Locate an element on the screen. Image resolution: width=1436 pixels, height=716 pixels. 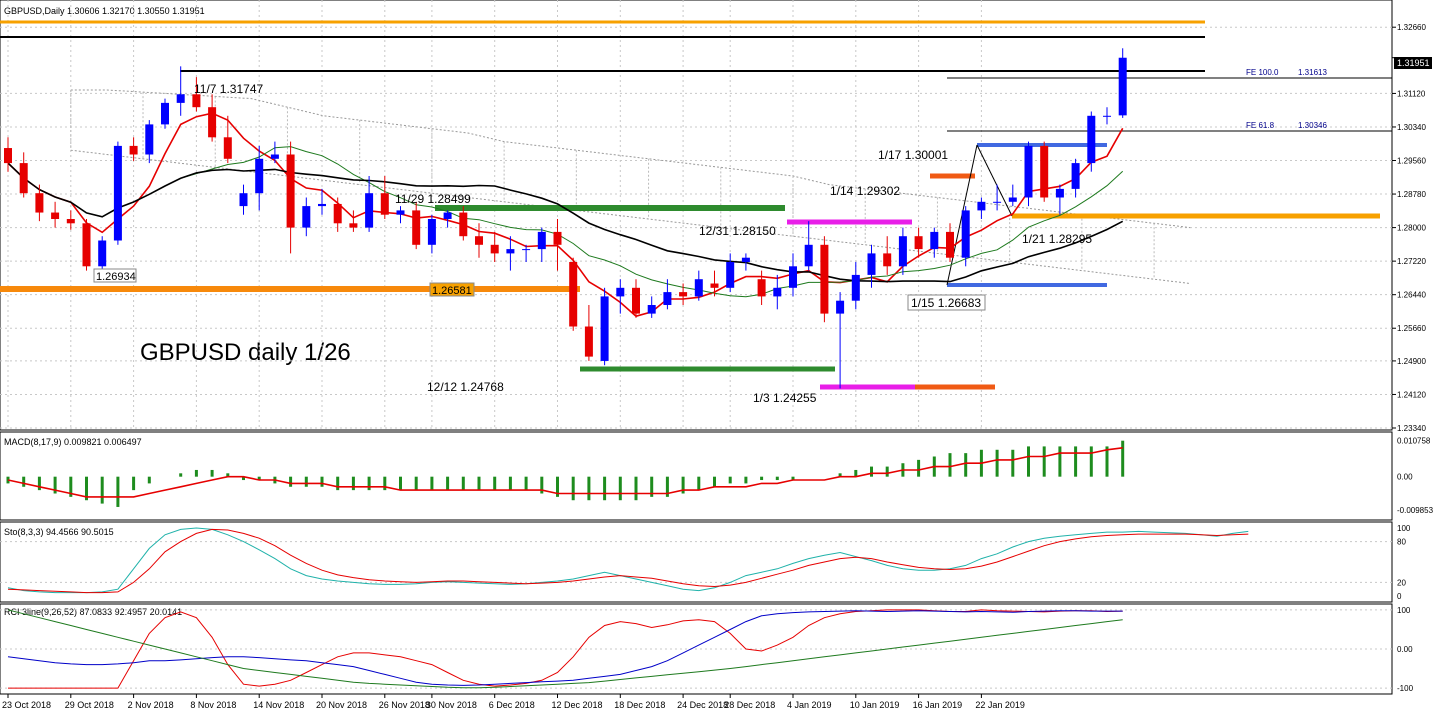
price-tick-label: 1.28780 is located at coordinates (1411, 194).